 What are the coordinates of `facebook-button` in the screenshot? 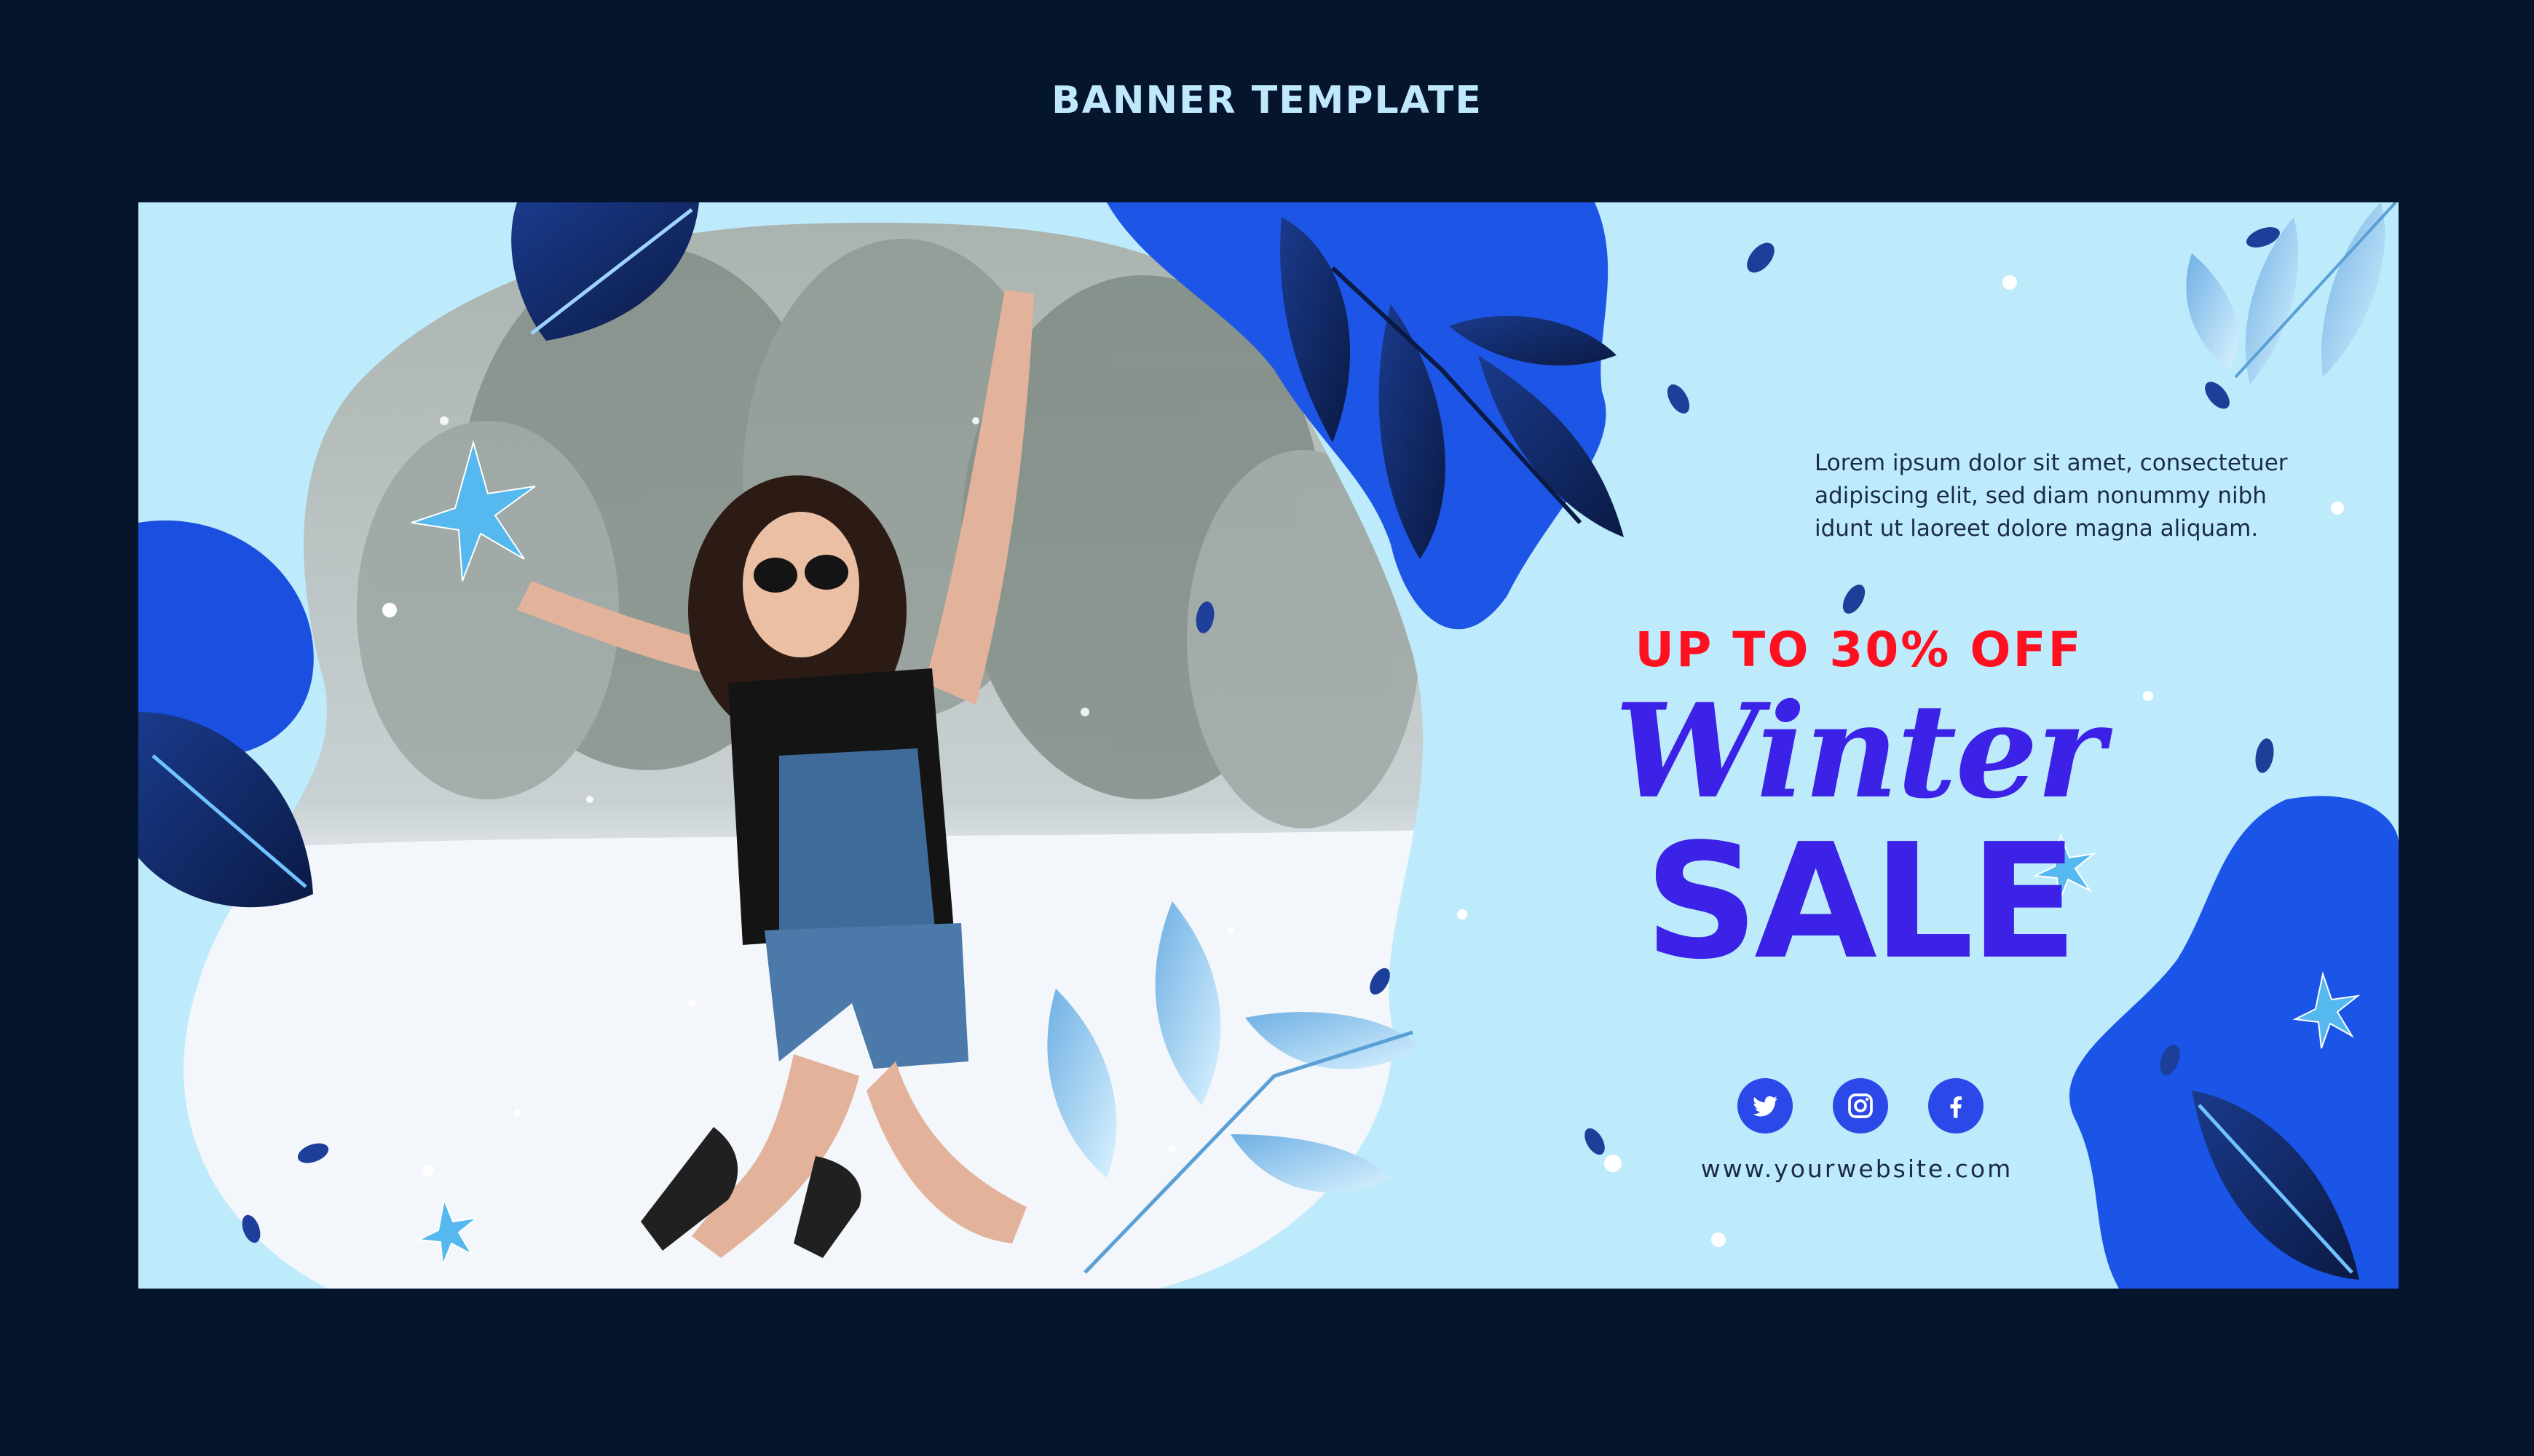 It's located at (1956, 1105).